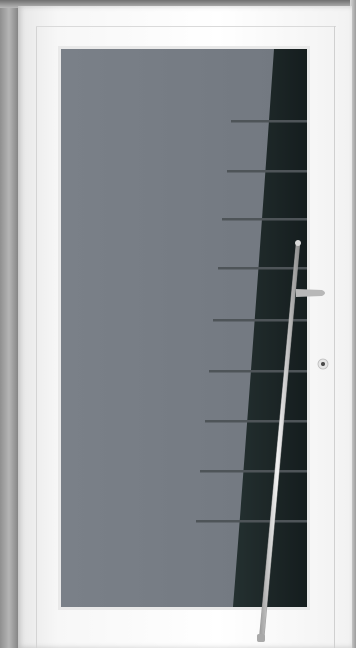  I want to click on handle-cap-bottom, so click(261, 638).